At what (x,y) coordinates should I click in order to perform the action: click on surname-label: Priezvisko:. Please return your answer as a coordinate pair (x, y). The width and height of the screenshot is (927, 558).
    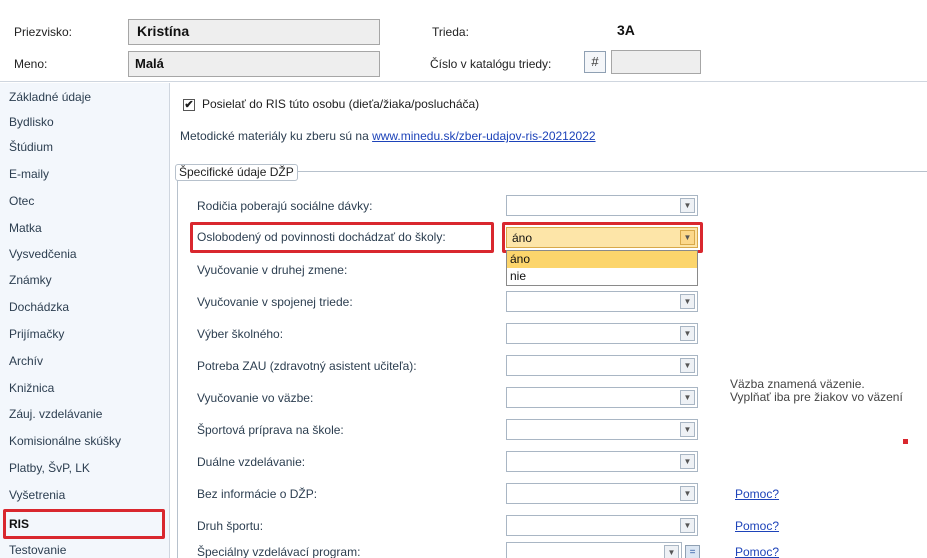
    Looking at the image, I should click on (43, 32).